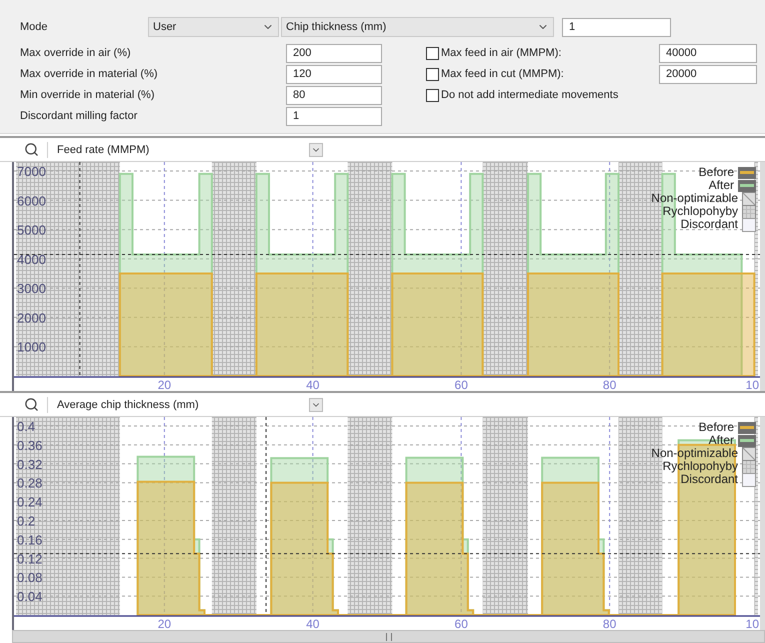  Describe the element at coordinates (334, 95) in the screenshot. I see `input-field: 80` at that location.